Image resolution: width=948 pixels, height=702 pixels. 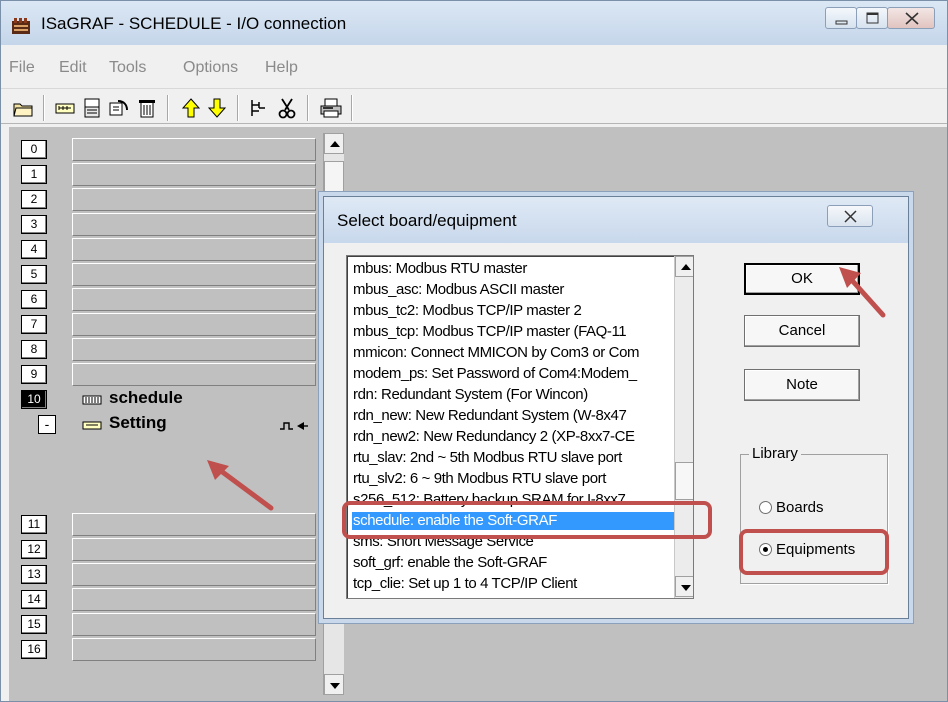 What do you see at coordinates (34, 174) in the screenshot?
I see `slot-number: 1` at bounding box center [34, 174].